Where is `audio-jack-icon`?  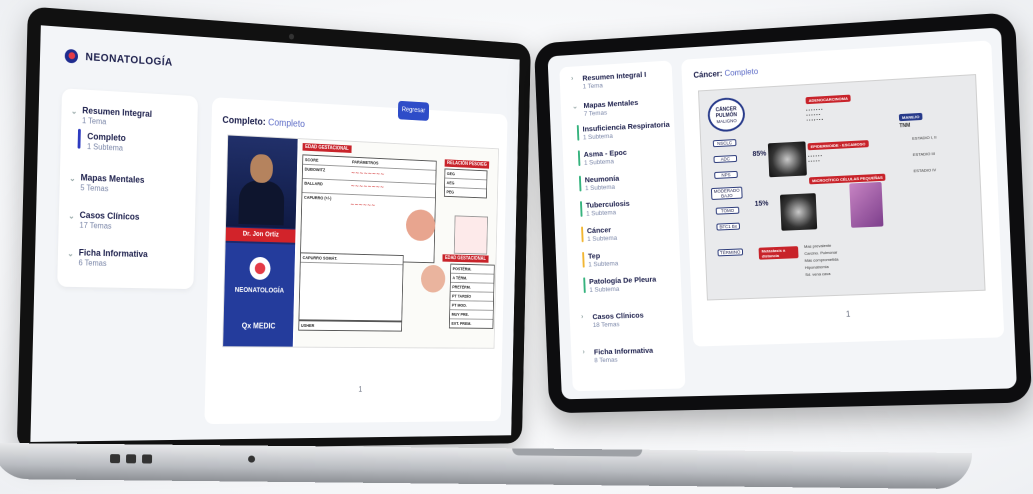 audio-jack-icon is located at coordinates (251, 459).